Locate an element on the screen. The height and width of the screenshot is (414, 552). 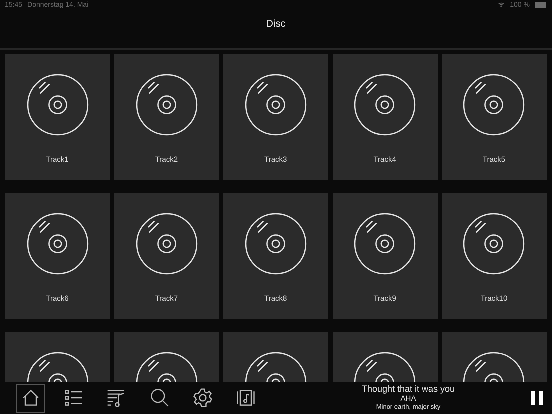
track-title: Thought that it was you is located at coordinates (409, 390).